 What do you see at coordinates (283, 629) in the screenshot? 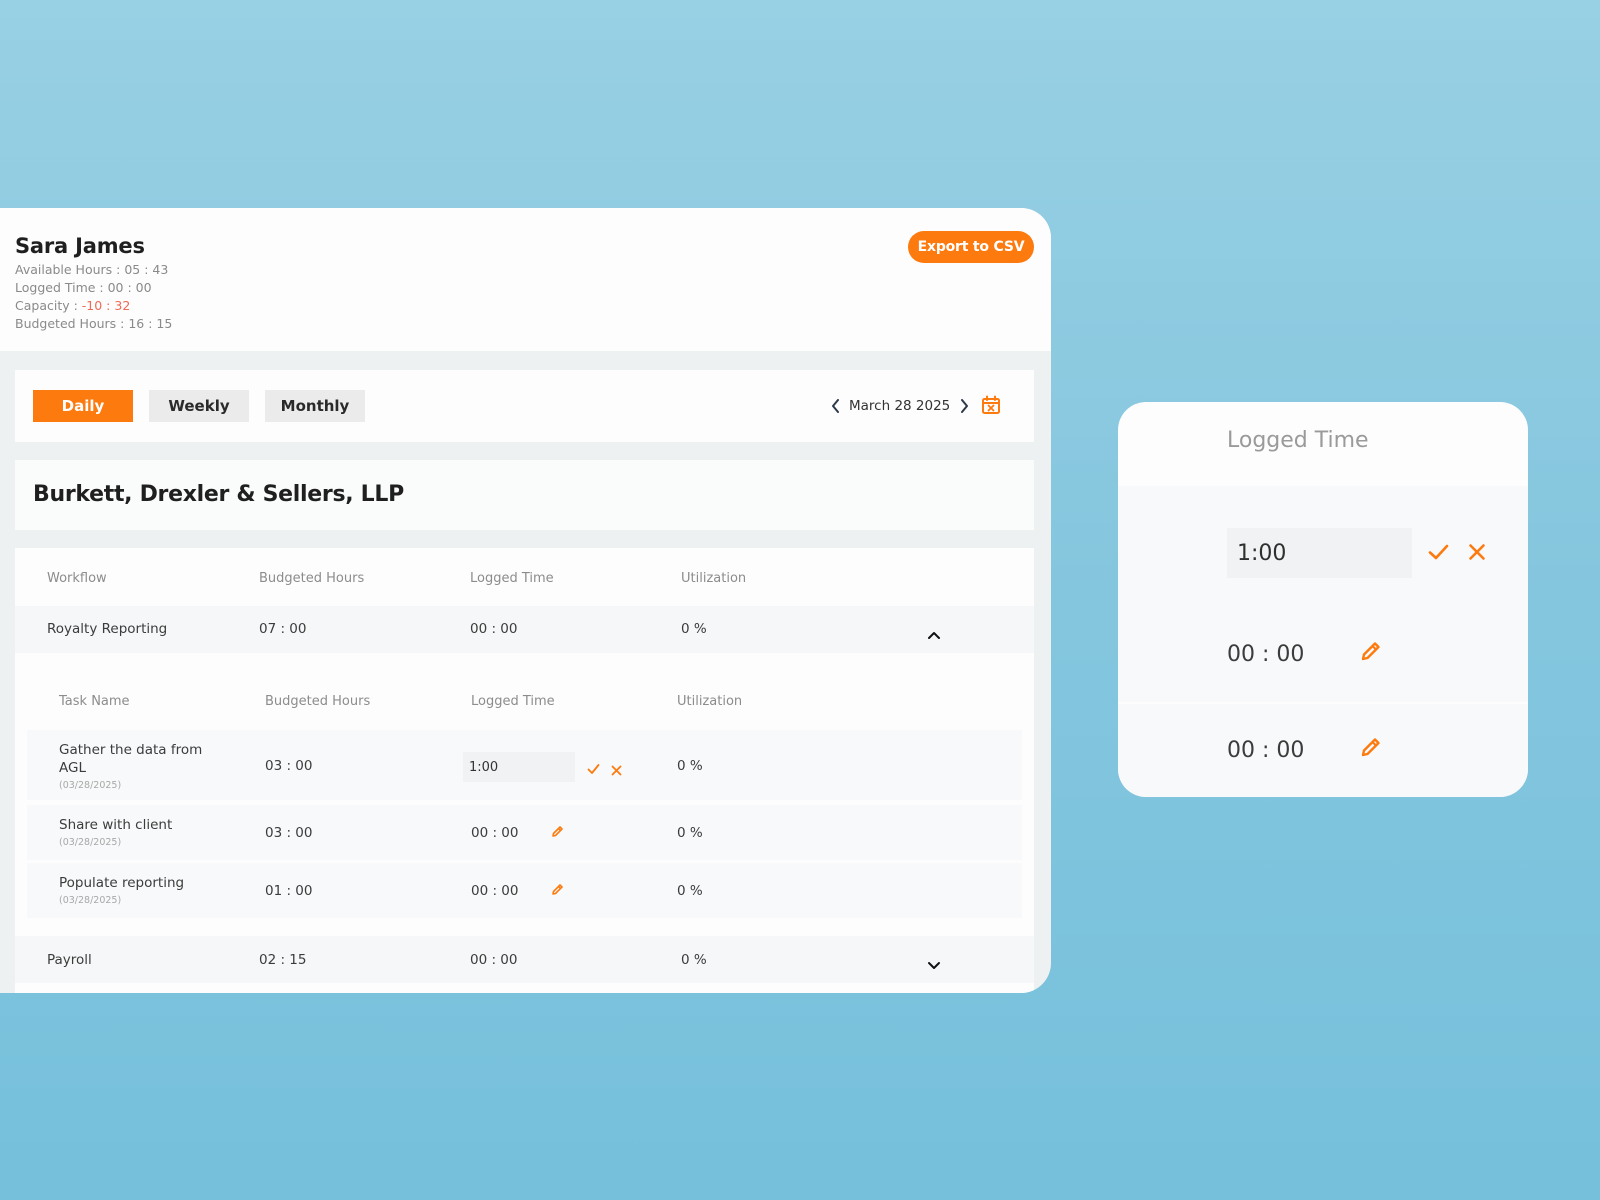
I see `workflow-budgeted: 07 : 00` at bounding box center [283, 629].